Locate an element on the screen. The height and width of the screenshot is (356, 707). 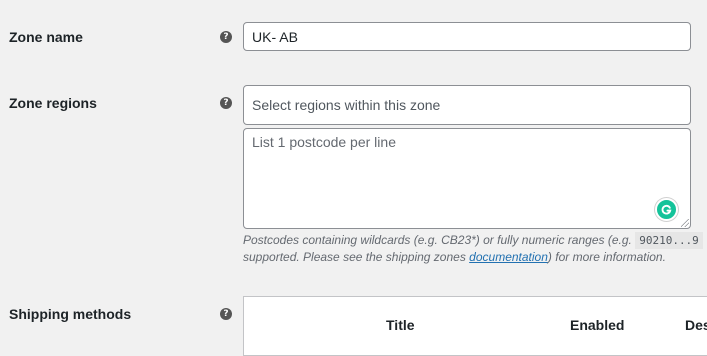
description-code: 90210...9 is located at coordinates (669, 240).